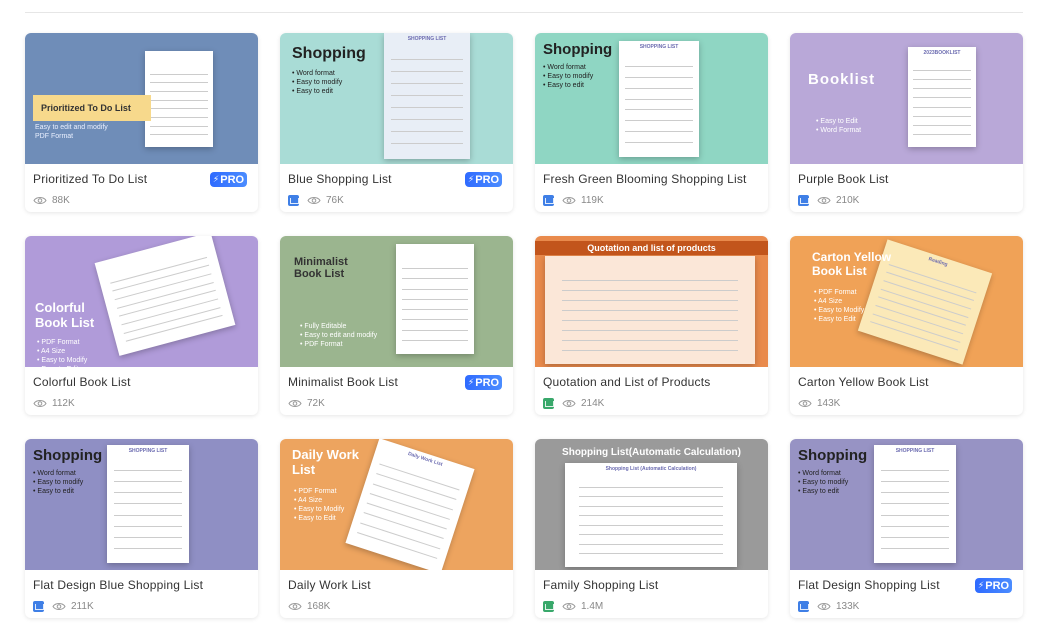 The height and width of the screenshot is (631, 1061). What do you see at coordinates (651, 585) in the screenshot?
I see `card-title: Family Shopping List` at bounding box center [651, 585].